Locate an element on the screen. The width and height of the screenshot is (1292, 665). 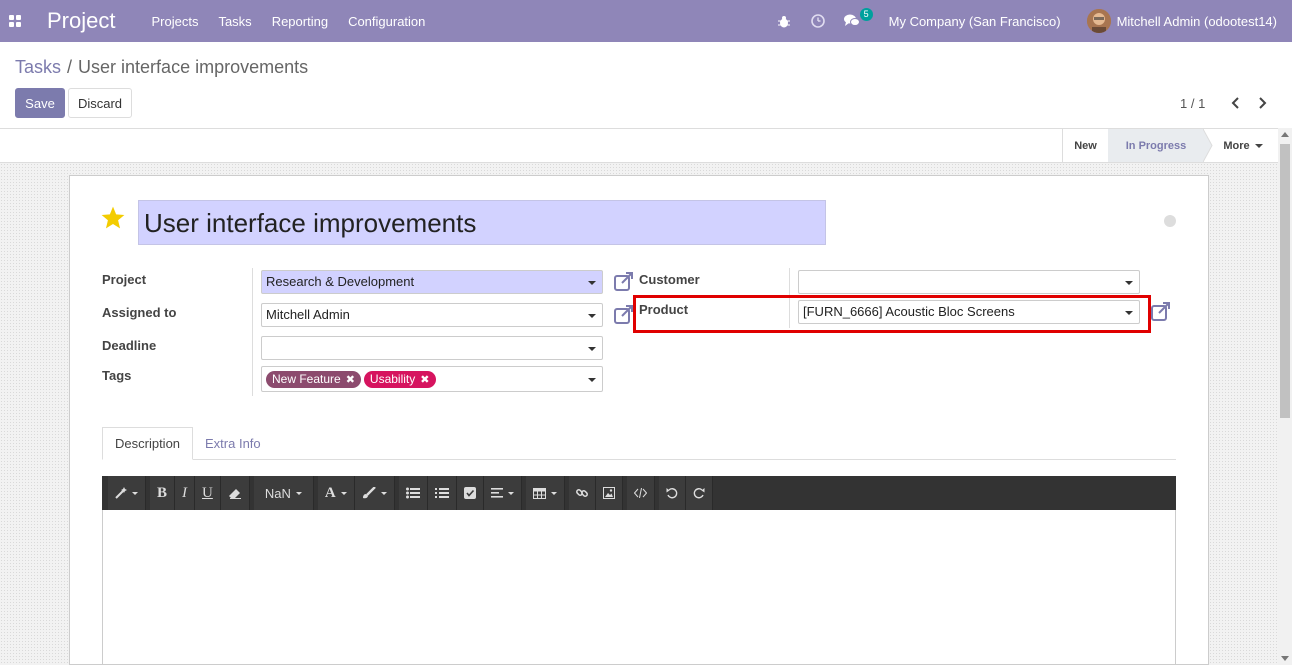
italic-button: I is located at coordinates (185, 493).